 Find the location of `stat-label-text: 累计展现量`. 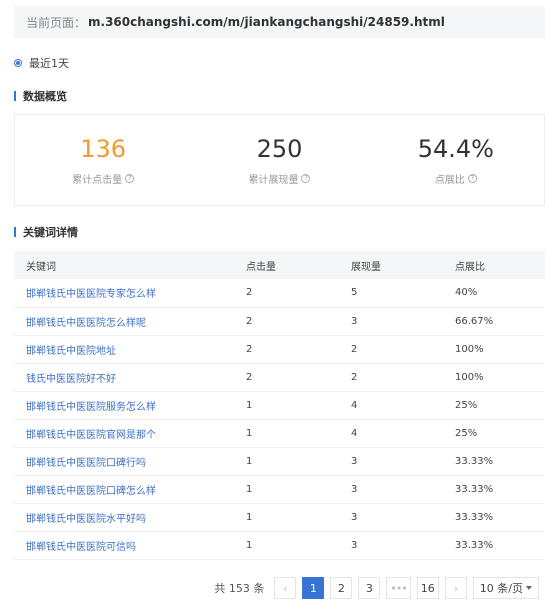

stat-label-text: 累计展现量 is located at coordinates (273, 180).